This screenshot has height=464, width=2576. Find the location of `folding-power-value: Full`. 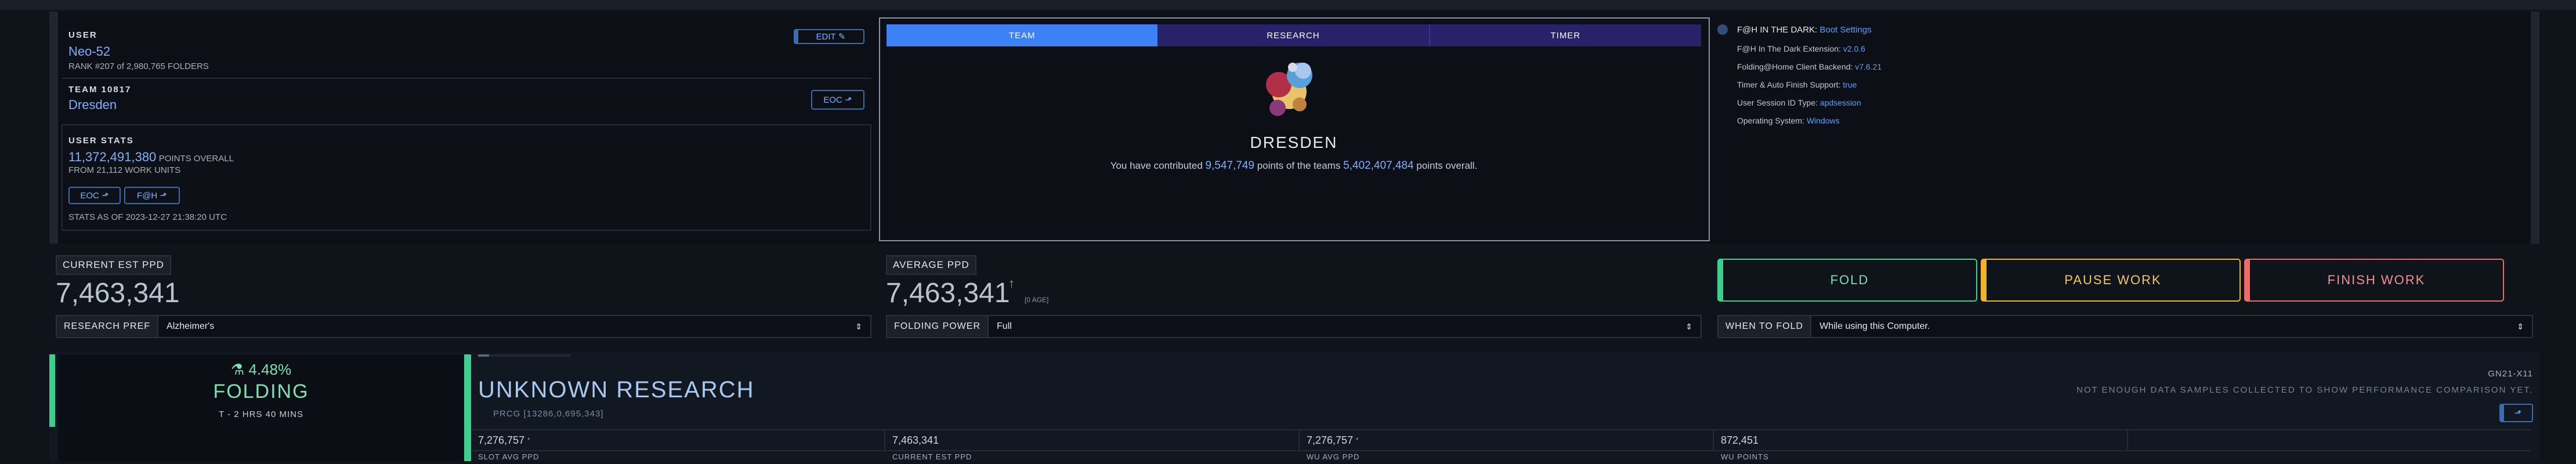

folding-power-value: Full is located at coordinates (1004, 326).